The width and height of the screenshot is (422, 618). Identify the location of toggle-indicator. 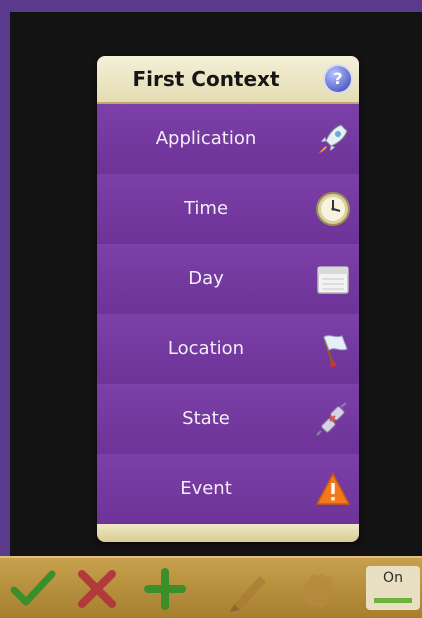
(393, 600).